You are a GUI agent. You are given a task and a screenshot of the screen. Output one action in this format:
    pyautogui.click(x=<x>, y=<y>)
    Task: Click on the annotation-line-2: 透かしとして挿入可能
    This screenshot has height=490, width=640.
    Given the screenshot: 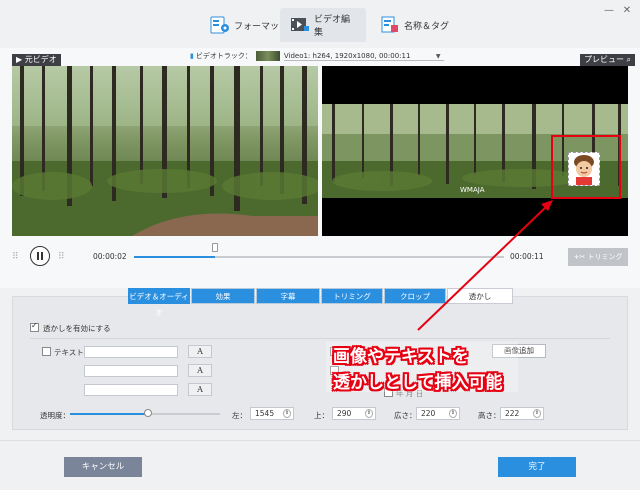 What is the action you would take?
    pyautogui.click(x=418, y=383)
    